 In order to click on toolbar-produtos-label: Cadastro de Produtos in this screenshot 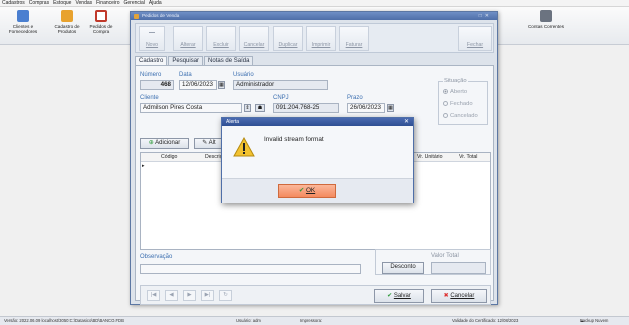, I will do `click(67, 29)`.